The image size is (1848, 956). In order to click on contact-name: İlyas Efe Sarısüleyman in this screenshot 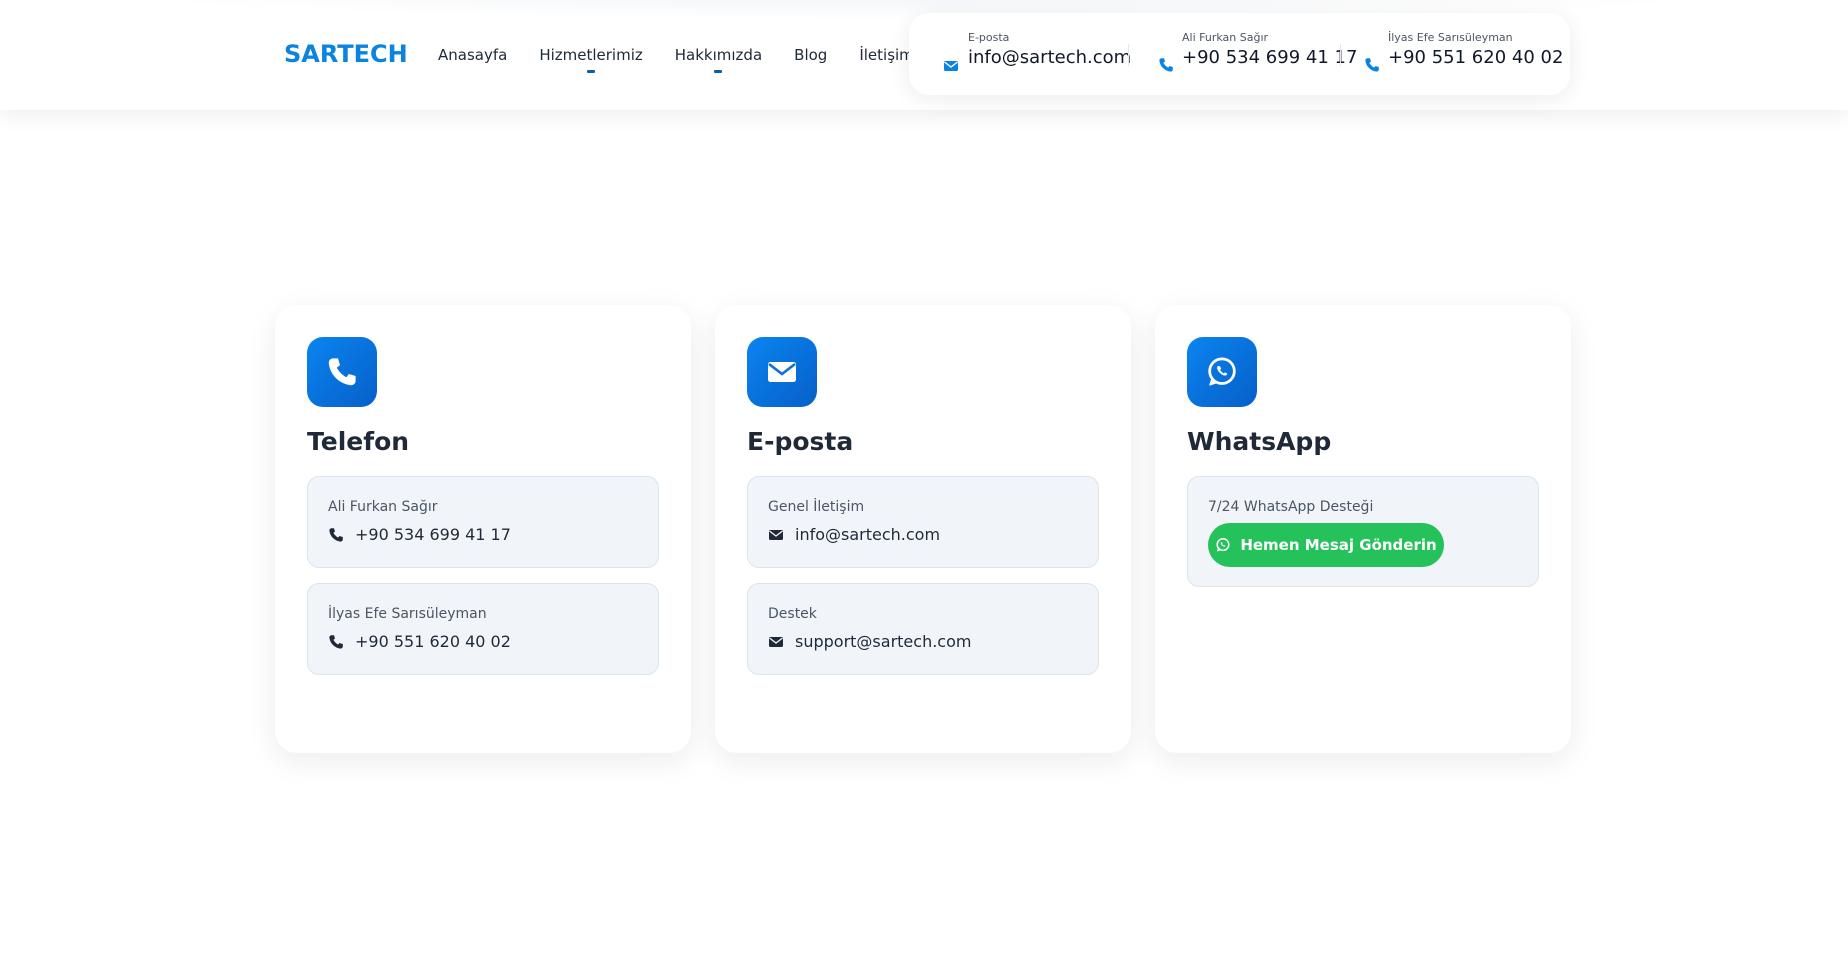, I will do `click(407, 614)`.